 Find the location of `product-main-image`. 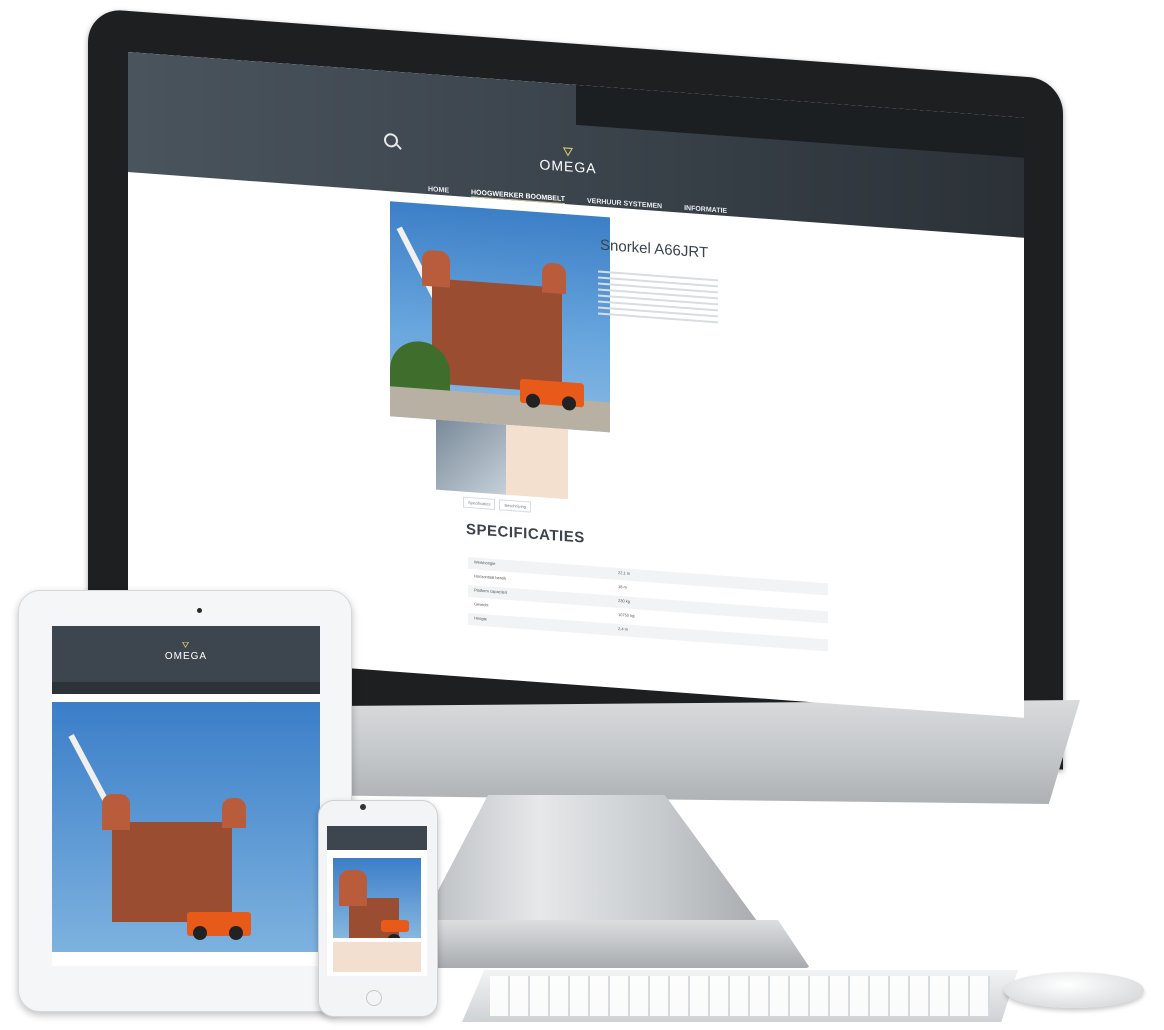

product-main-image is located at coordinates (500, 317).